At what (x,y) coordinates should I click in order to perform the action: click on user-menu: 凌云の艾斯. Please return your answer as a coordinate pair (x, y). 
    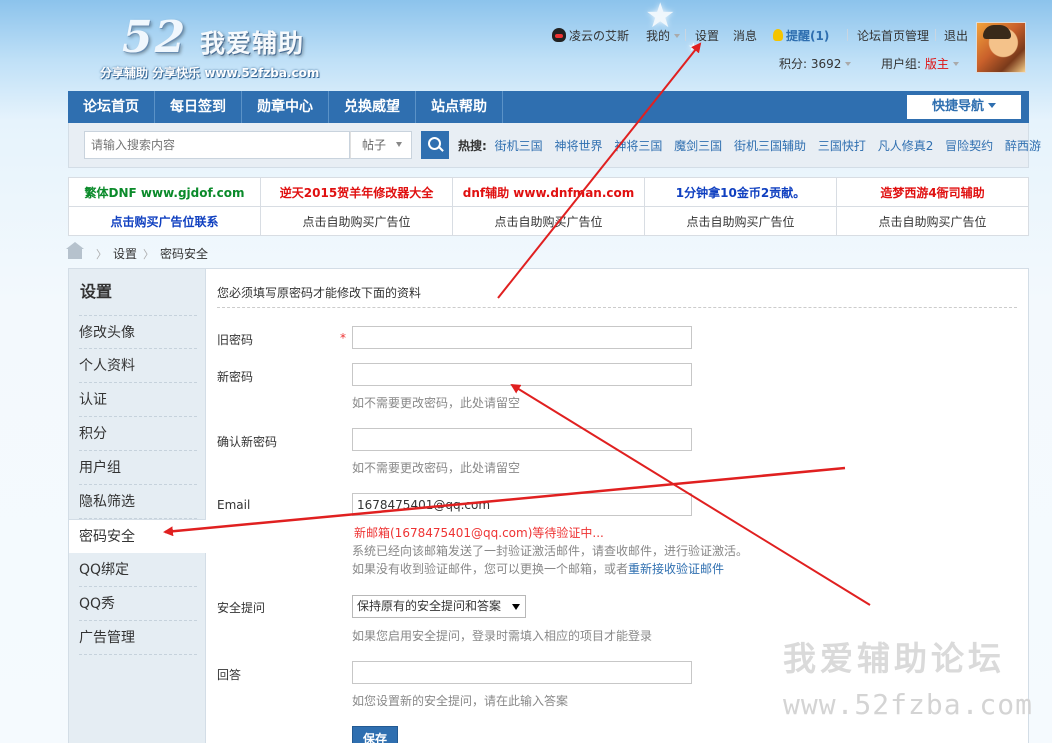
    Looking at the image, I should click on (590, 35).